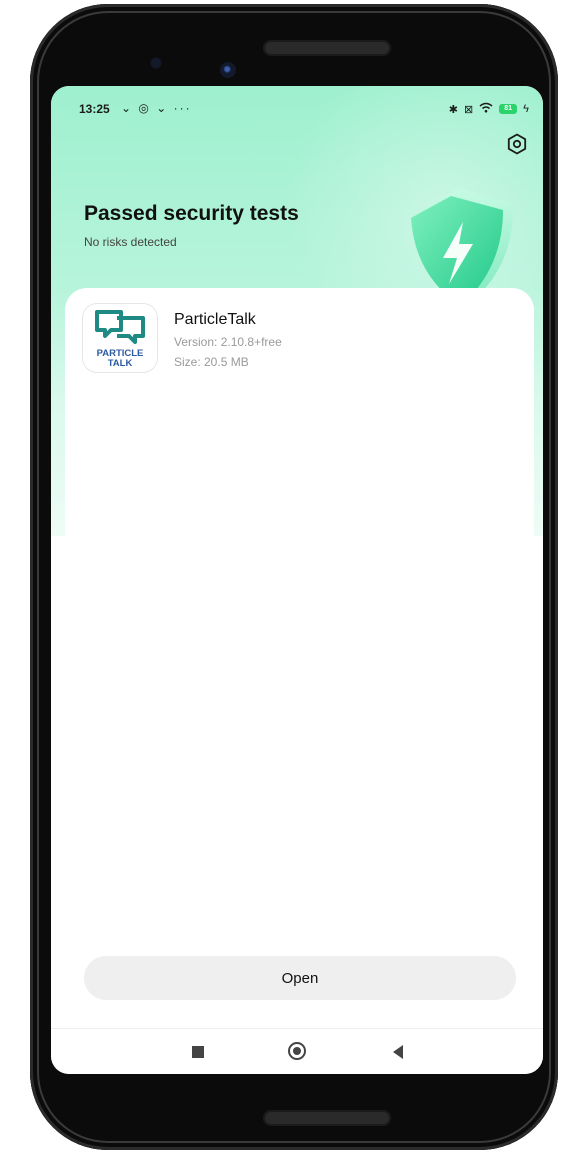 This screenshot has height=1157, width=566. Describe the element at coordinates (94, 109) in the screenshot. I see `status-time: 13:25` at that location.